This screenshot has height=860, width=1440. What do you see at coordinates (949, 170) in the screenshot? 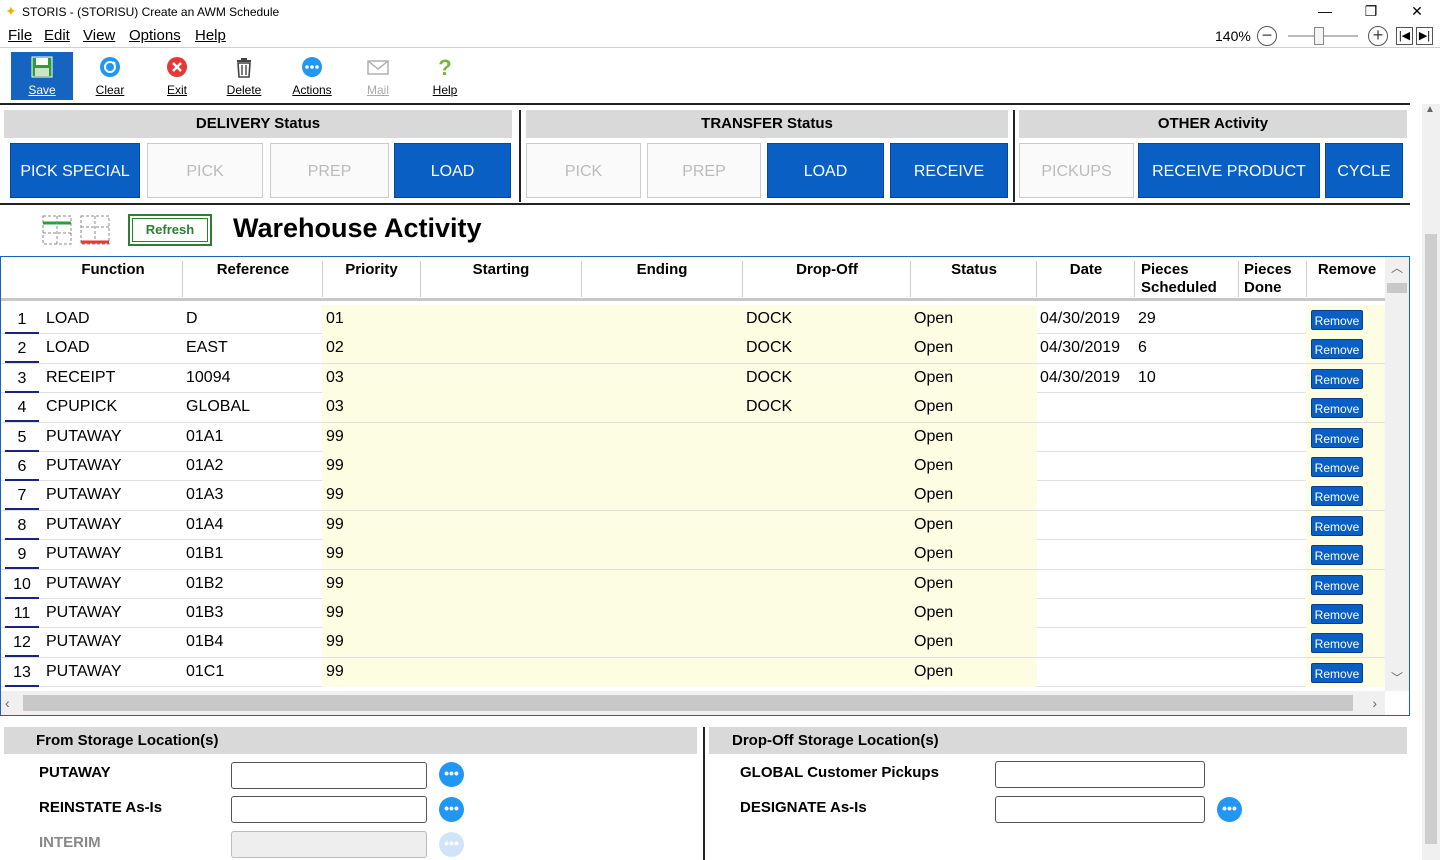
I see `transfer-receive-button: RECEIVE` at bounding box center [949, 170].